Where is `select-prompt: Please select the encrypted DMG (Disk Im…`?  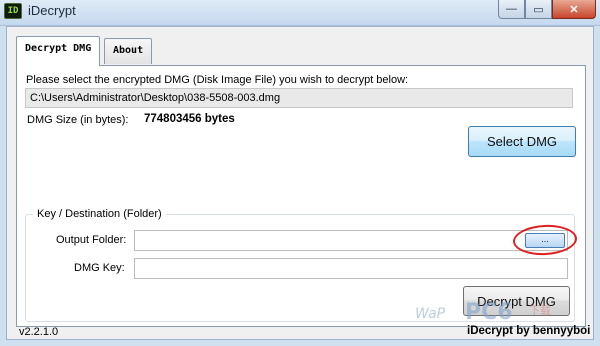 select-prompt: Please select the encrypted DMG (Disk Im… is located at coordinates (217, 80).